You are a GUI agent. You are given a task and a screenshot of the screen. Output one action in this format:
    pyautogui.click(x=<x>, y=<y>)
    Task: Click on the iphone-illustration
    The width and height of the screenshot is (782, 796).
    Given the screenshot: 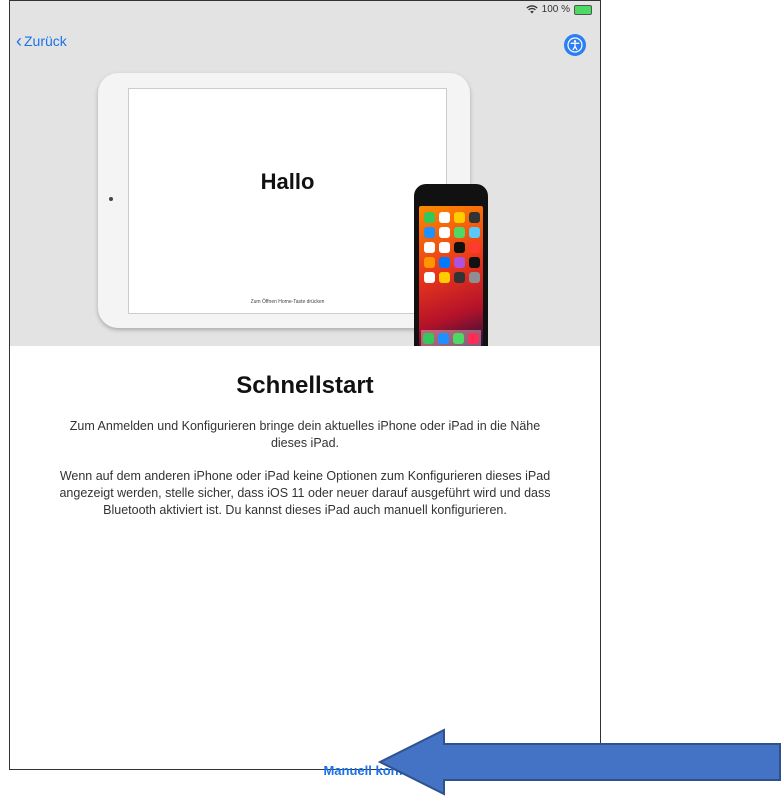 What is the action you would take?
    pyautogui.click(x=451, y=265)
    